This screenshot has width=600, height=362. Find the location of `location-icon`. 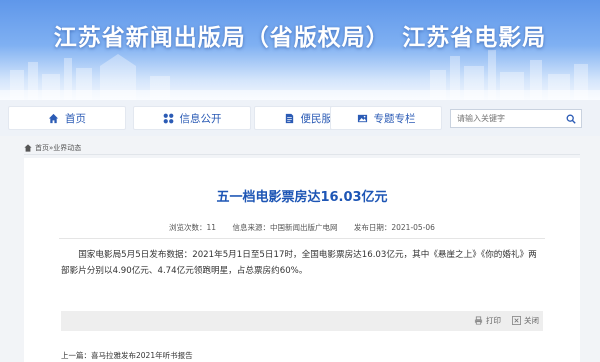

location-icon is located at coordinates (28, 148).